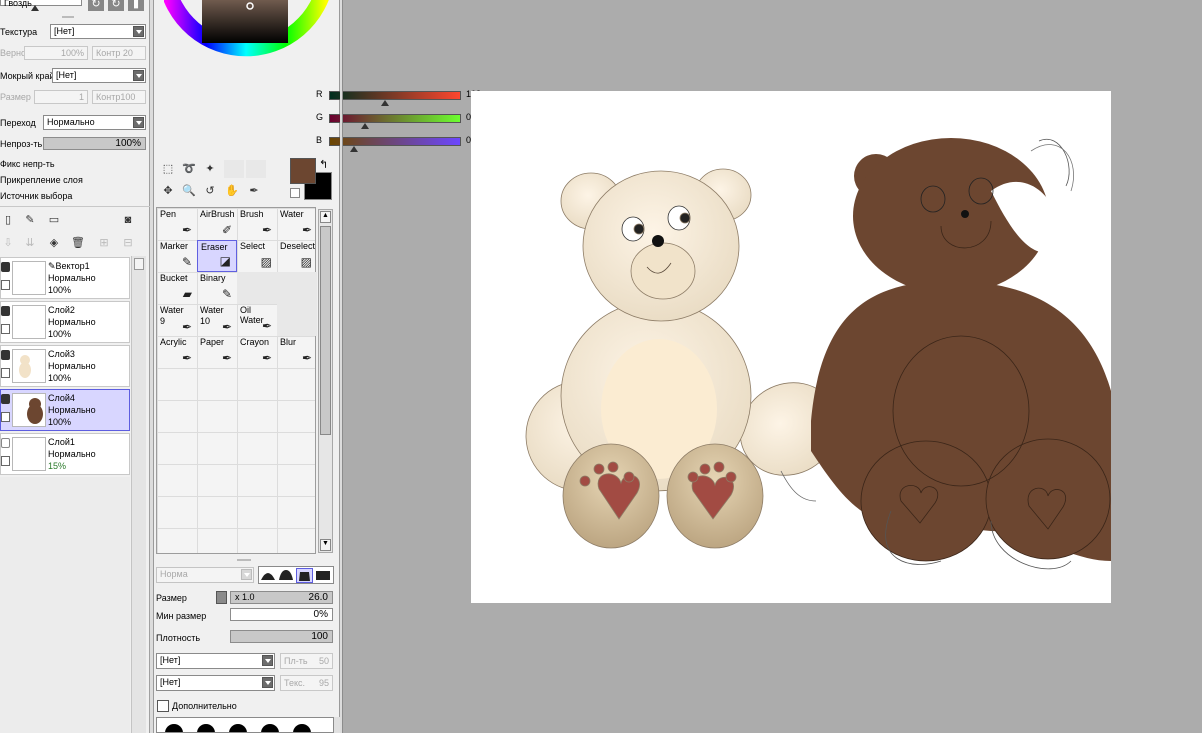 The width and height of the screenshot is (1202, 733). What do you see at coordinates (257, 256) in the screenshot?
I see `tool-select: Select ▨` at bounding box center [257, 256].